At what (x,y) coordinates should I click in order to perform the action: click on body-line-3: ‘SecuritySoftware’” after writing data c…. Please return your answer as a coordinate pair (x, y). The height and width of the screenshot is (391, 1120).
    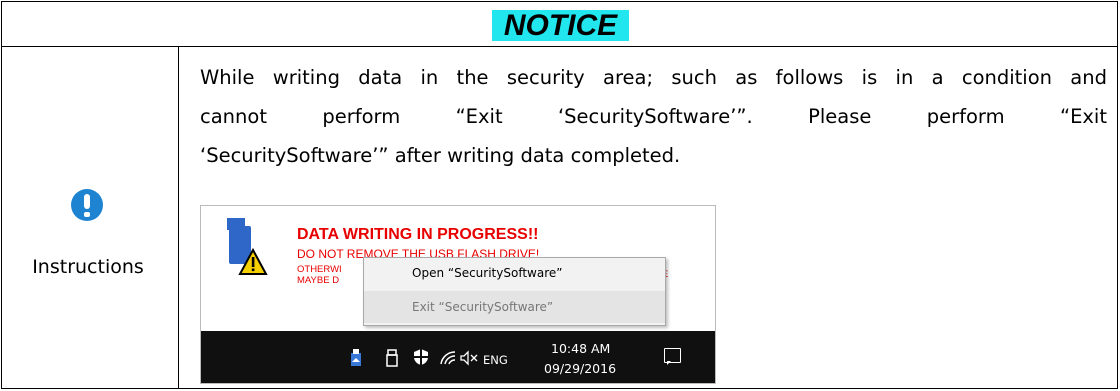
    Looking at the image, I should click on (440, 155).